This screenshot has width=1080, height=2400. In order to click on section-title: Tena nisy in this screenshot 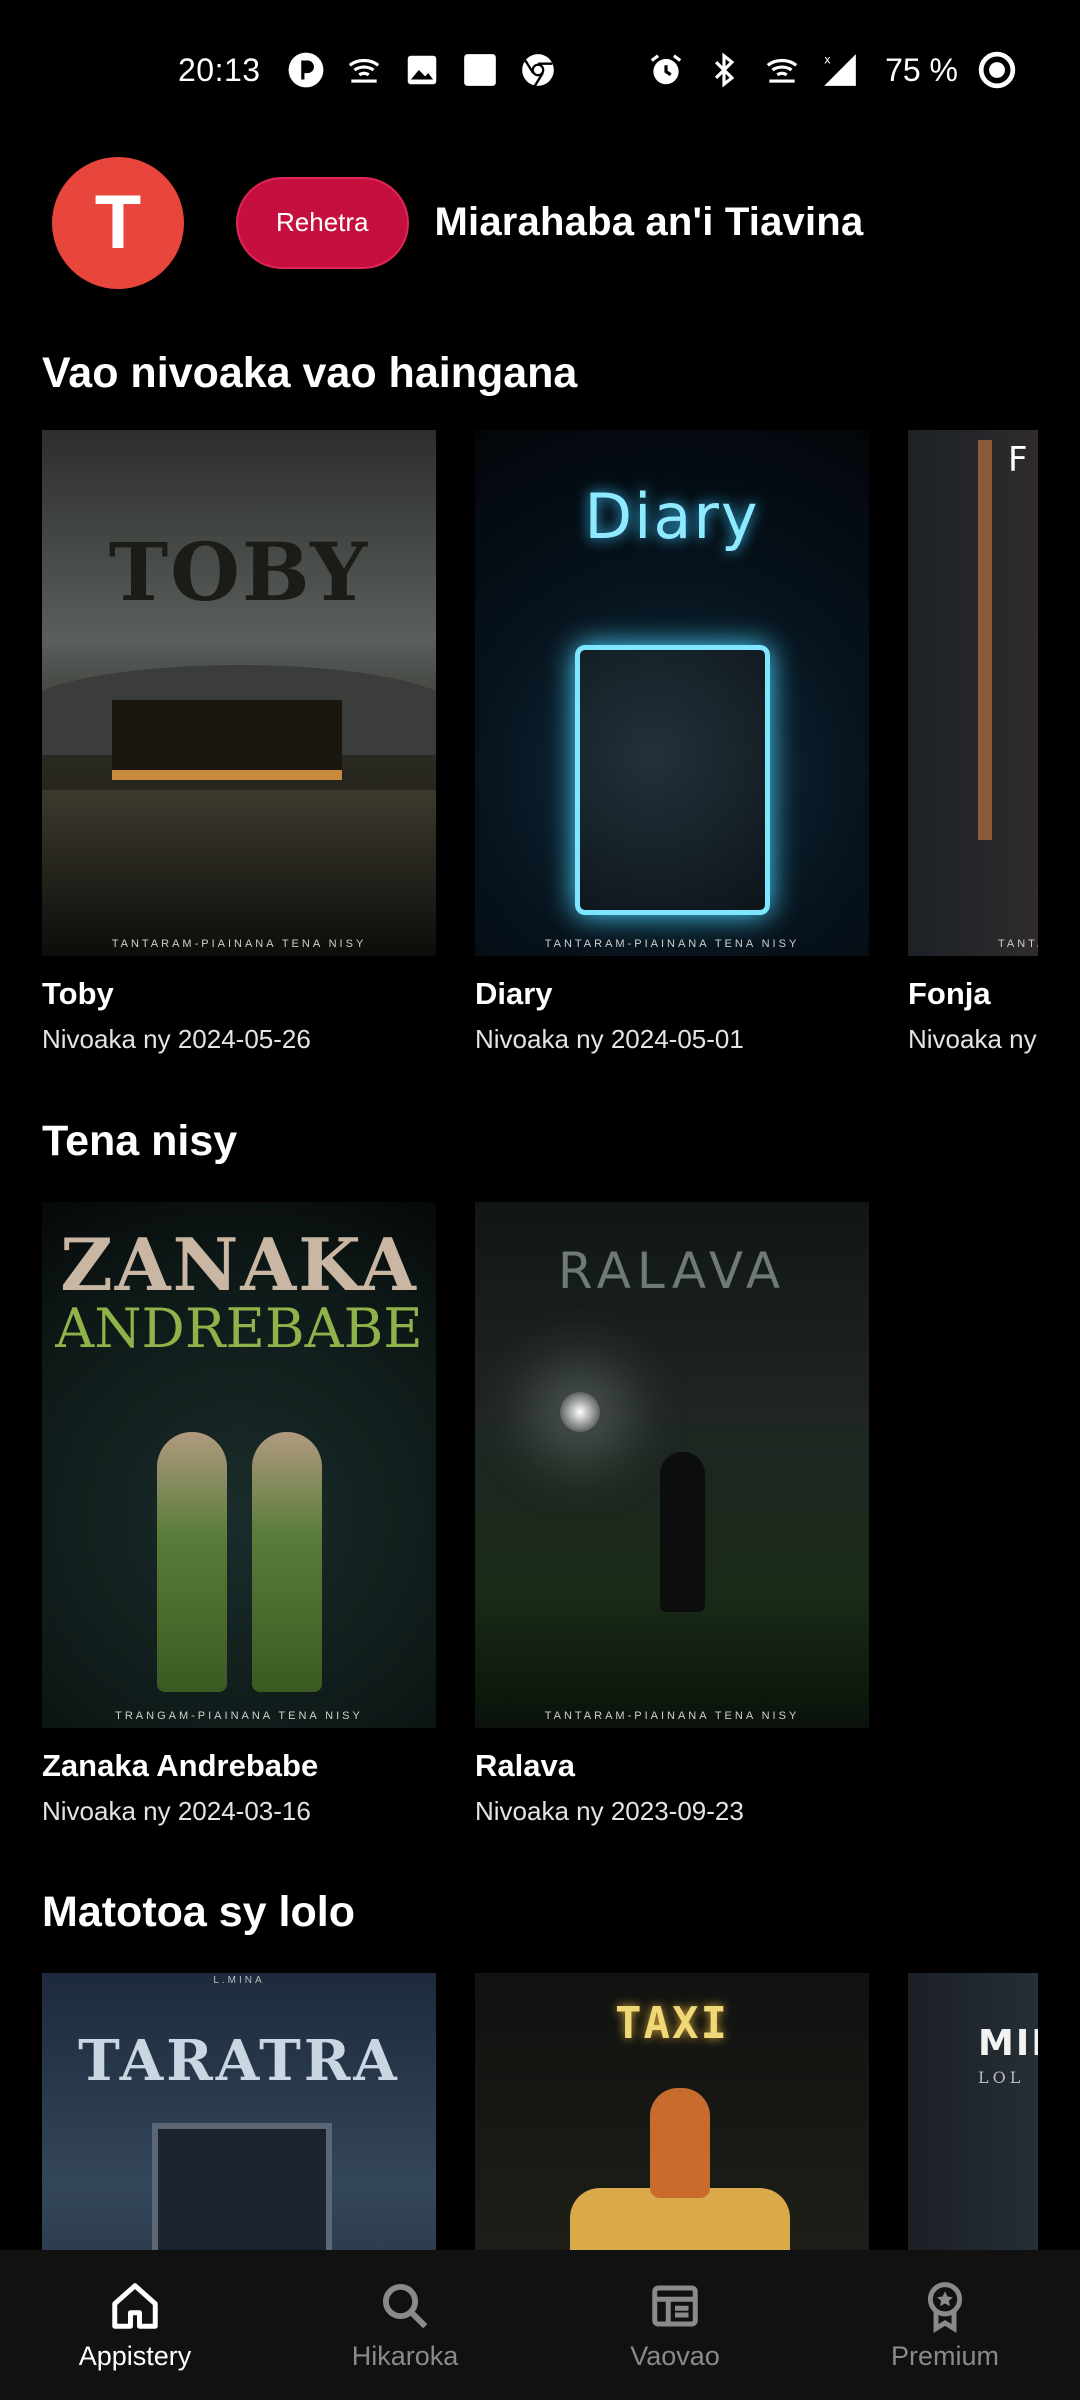, I will do `click(140, 1141)`.